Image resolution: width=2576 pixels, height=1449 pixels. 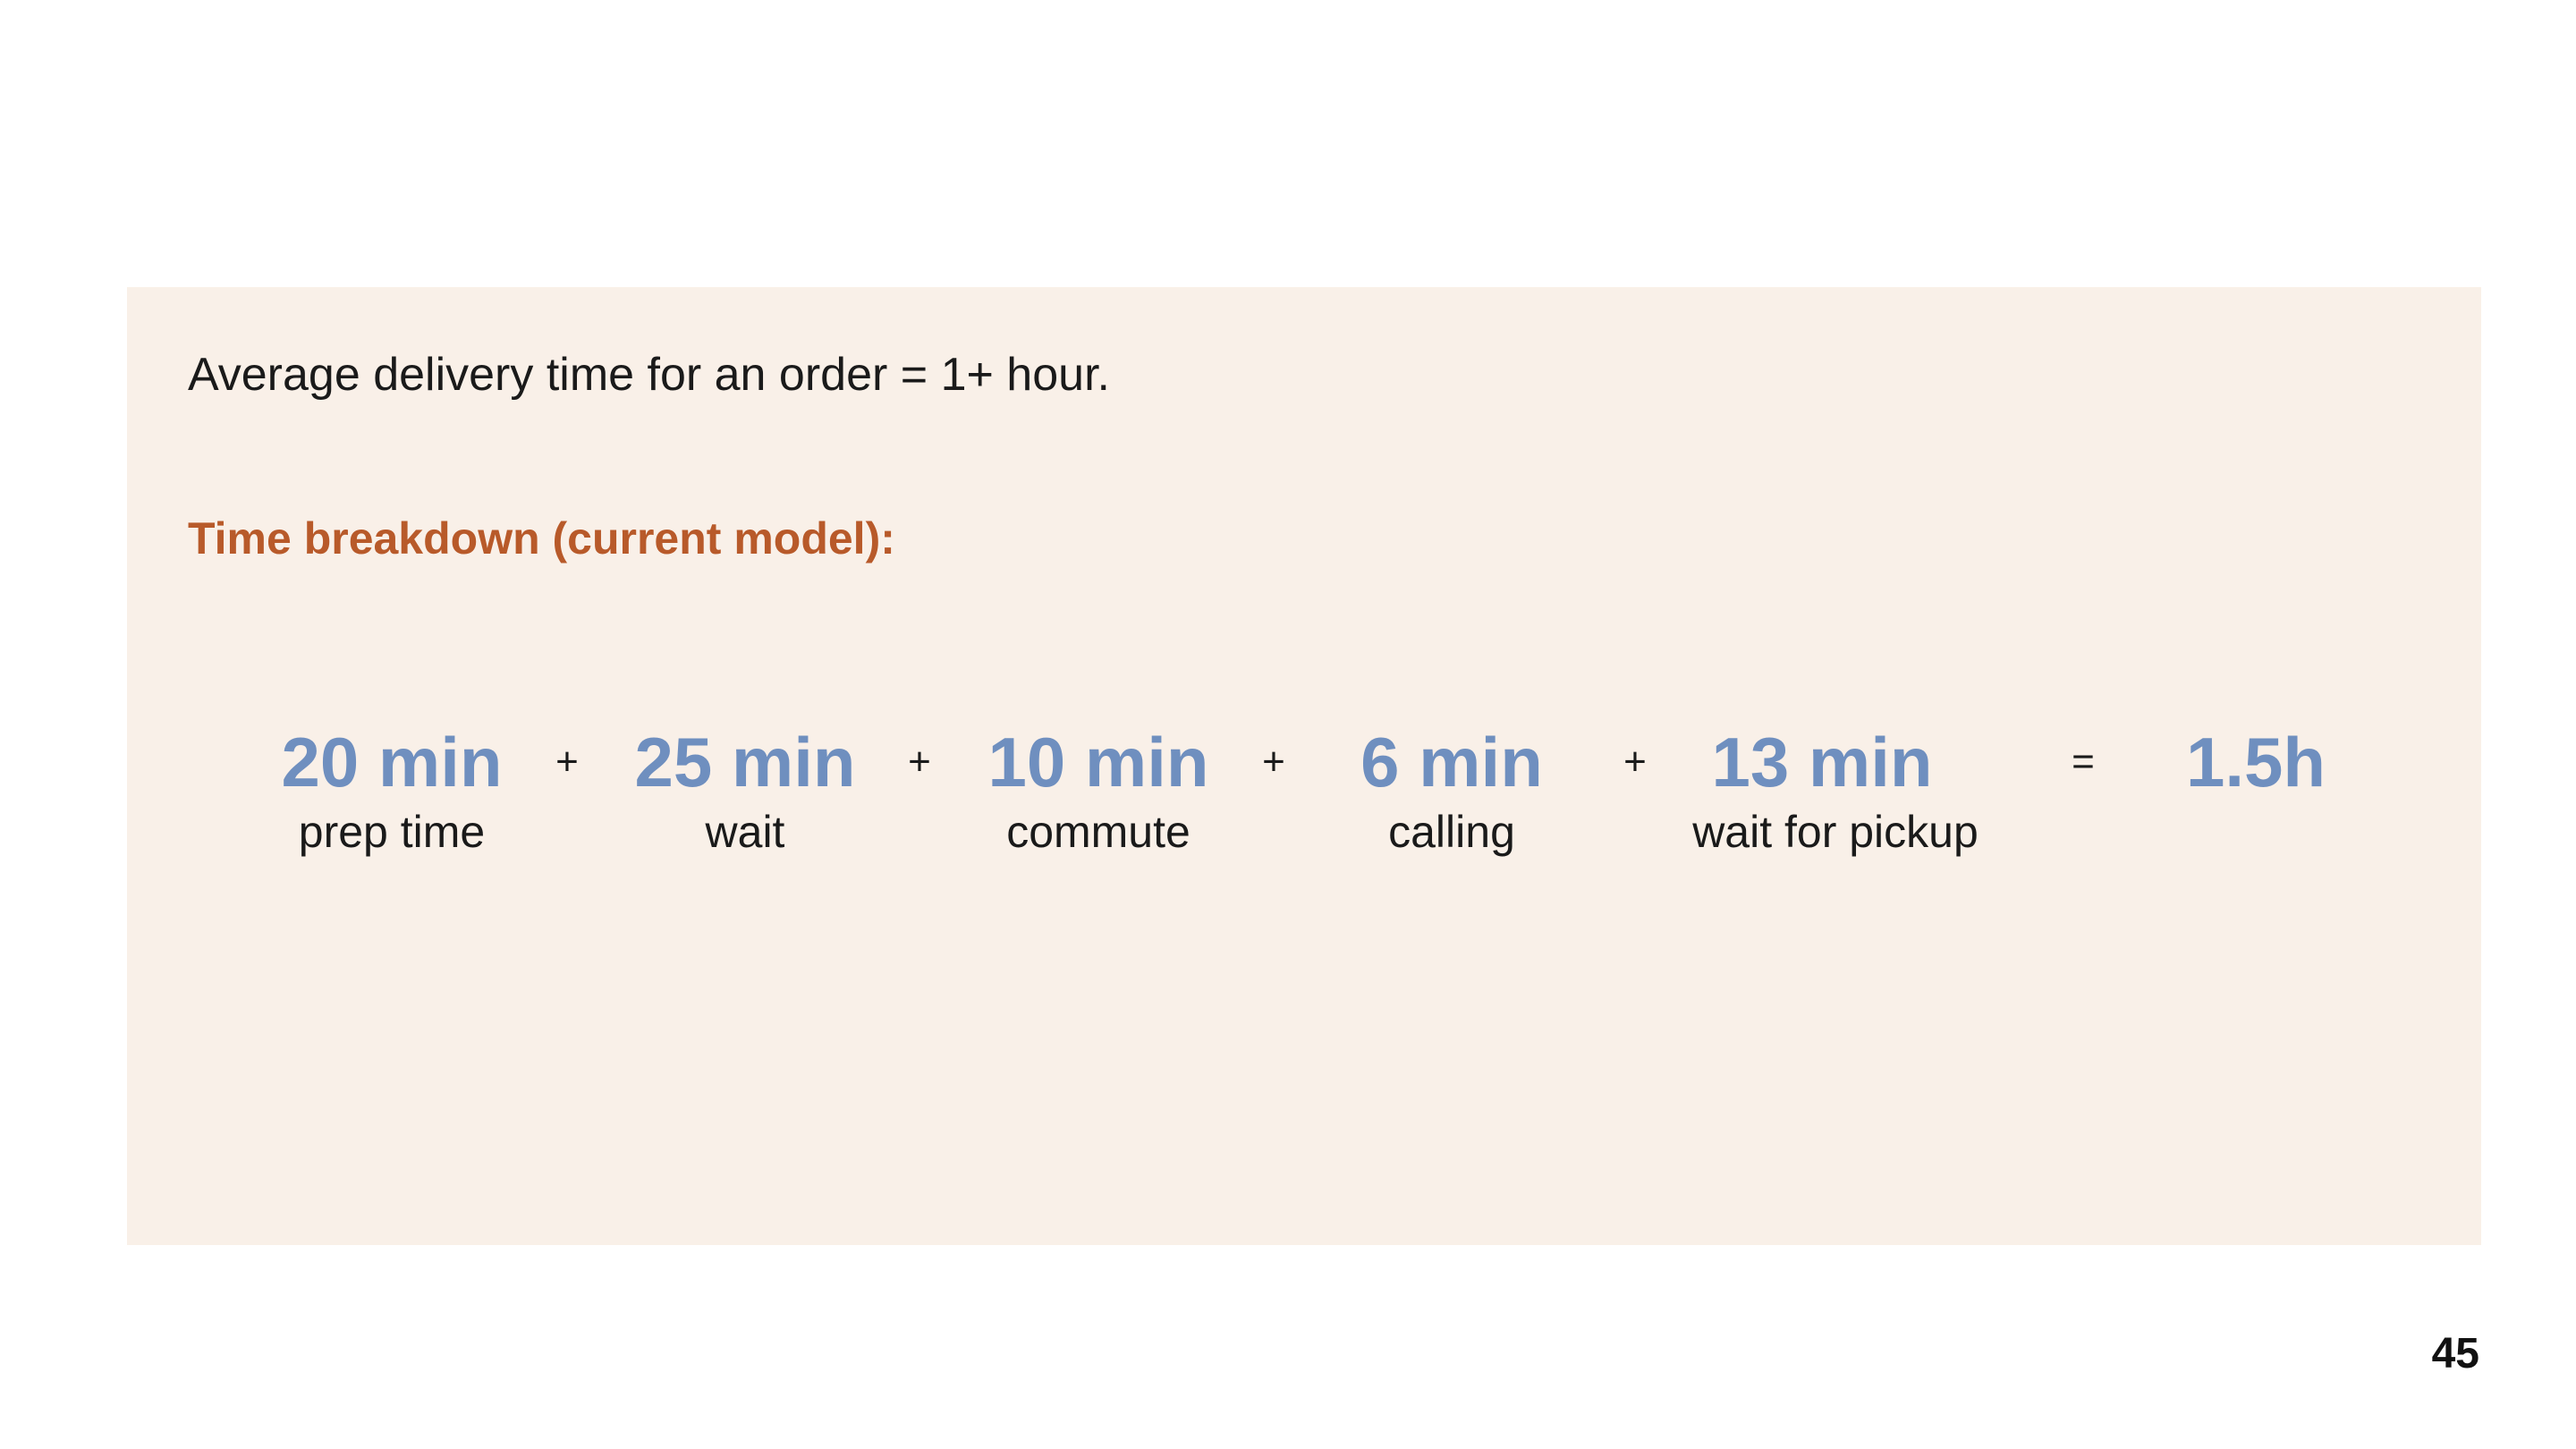 What do you see at coordinates (2083, 762) in the screenshot?
I see `equals-operator: =` at bounding box center [2083, 762].